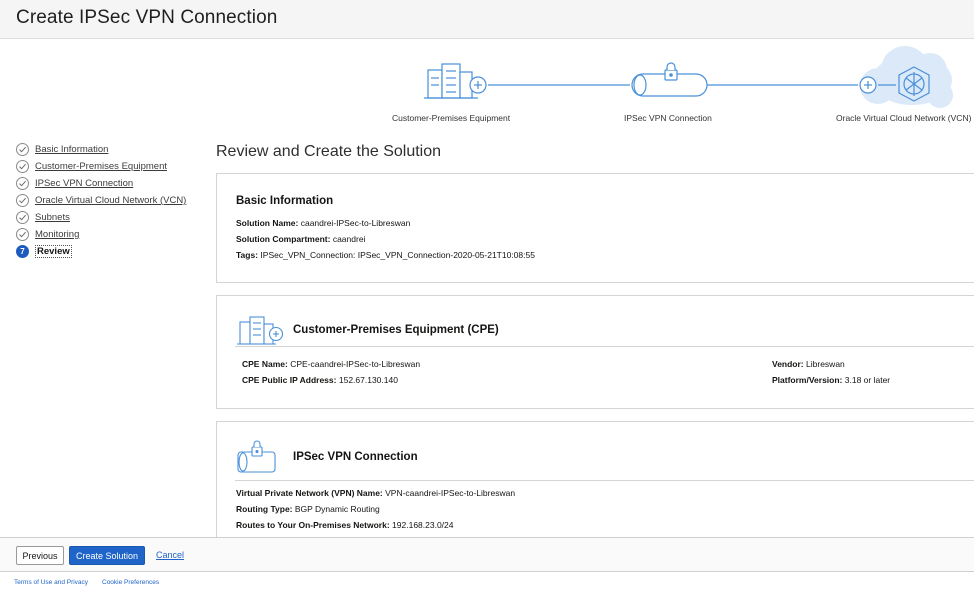 The image size is (974, 591). What do you see at coordinates (40, 555) in the screenshot?
I see `previous-button: Previous` at bounding box center [40, 555].